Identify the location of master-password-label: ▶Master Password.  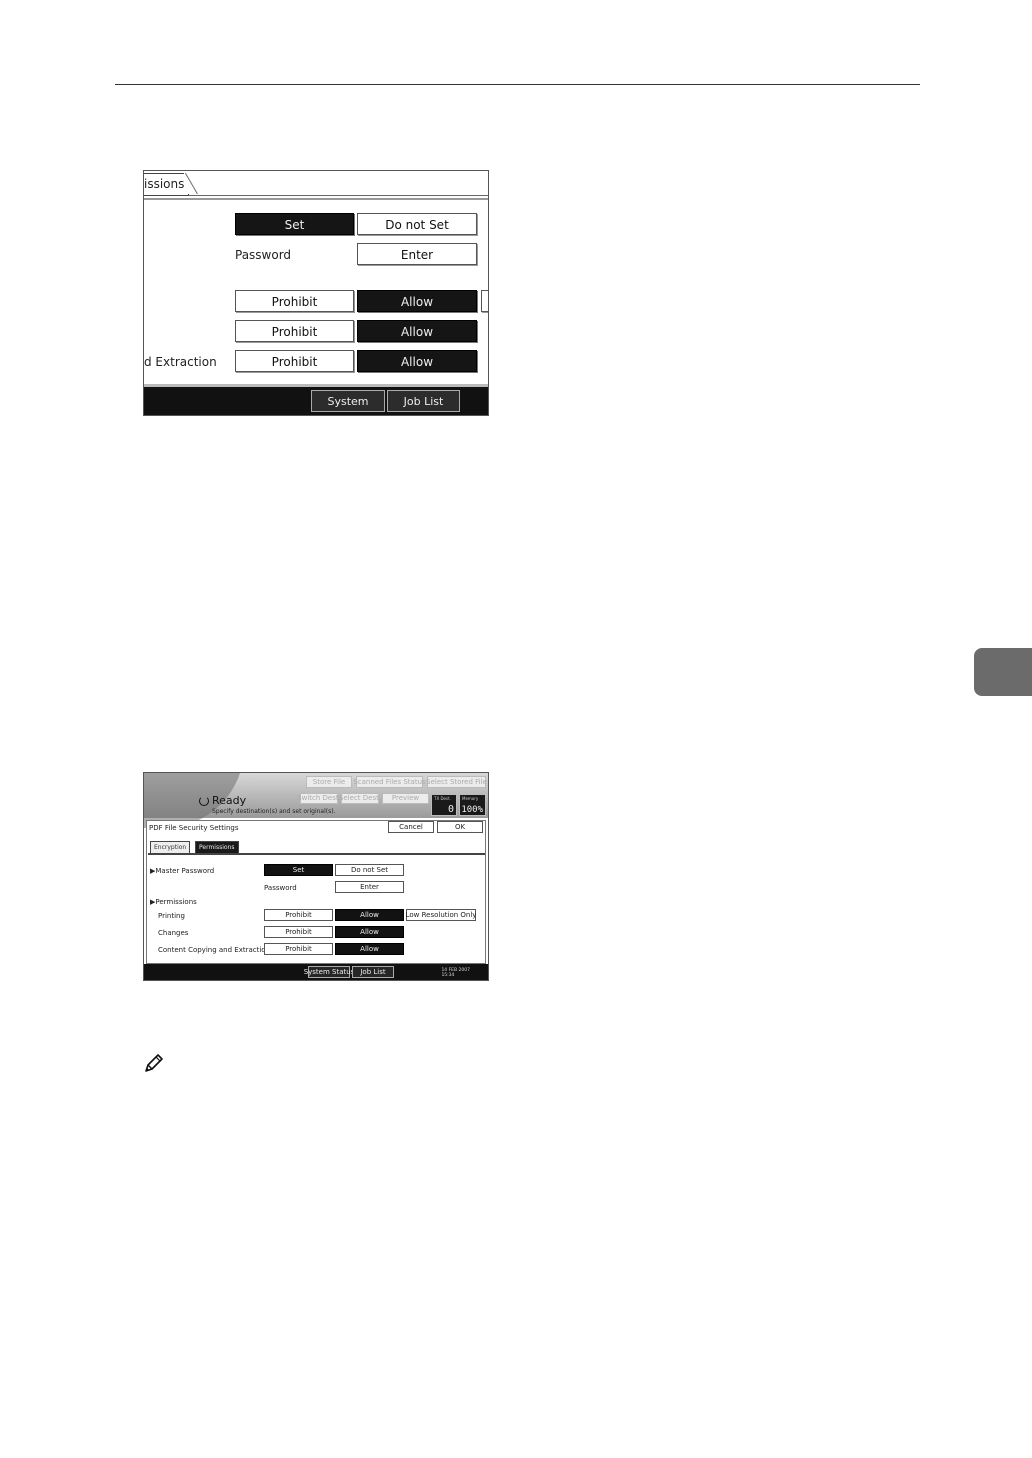
(182, 871).